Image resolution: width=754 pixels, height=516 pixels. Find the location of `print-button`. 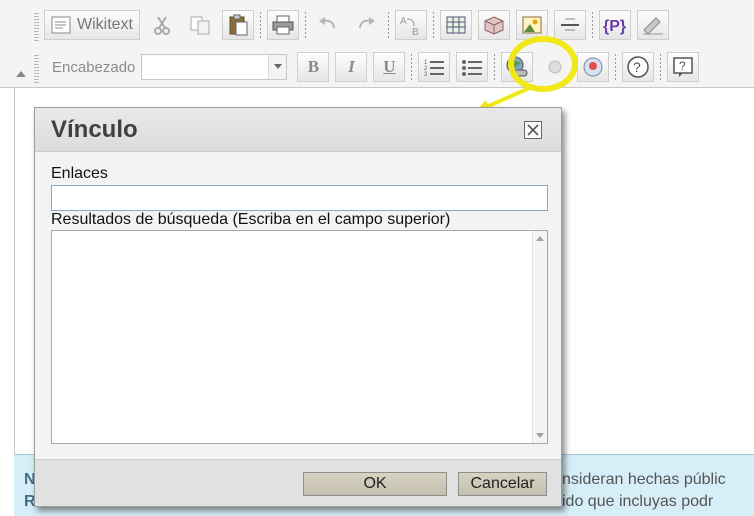

print-button is located at coordinates (283, 25).